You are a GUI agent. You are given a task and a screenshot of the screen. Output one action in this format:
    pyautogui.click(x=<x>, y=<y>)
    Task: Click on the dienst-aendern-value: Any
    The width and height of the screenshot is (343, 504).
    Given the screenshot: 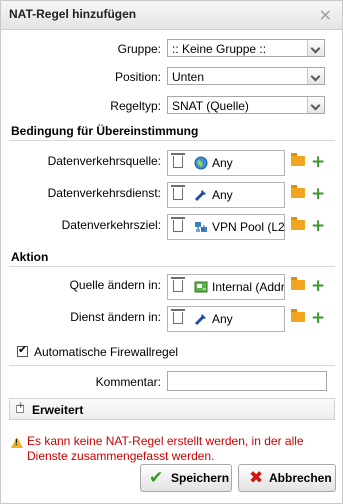 What is the action you would take?
    pyautogui.click(x=222, y=319)
    